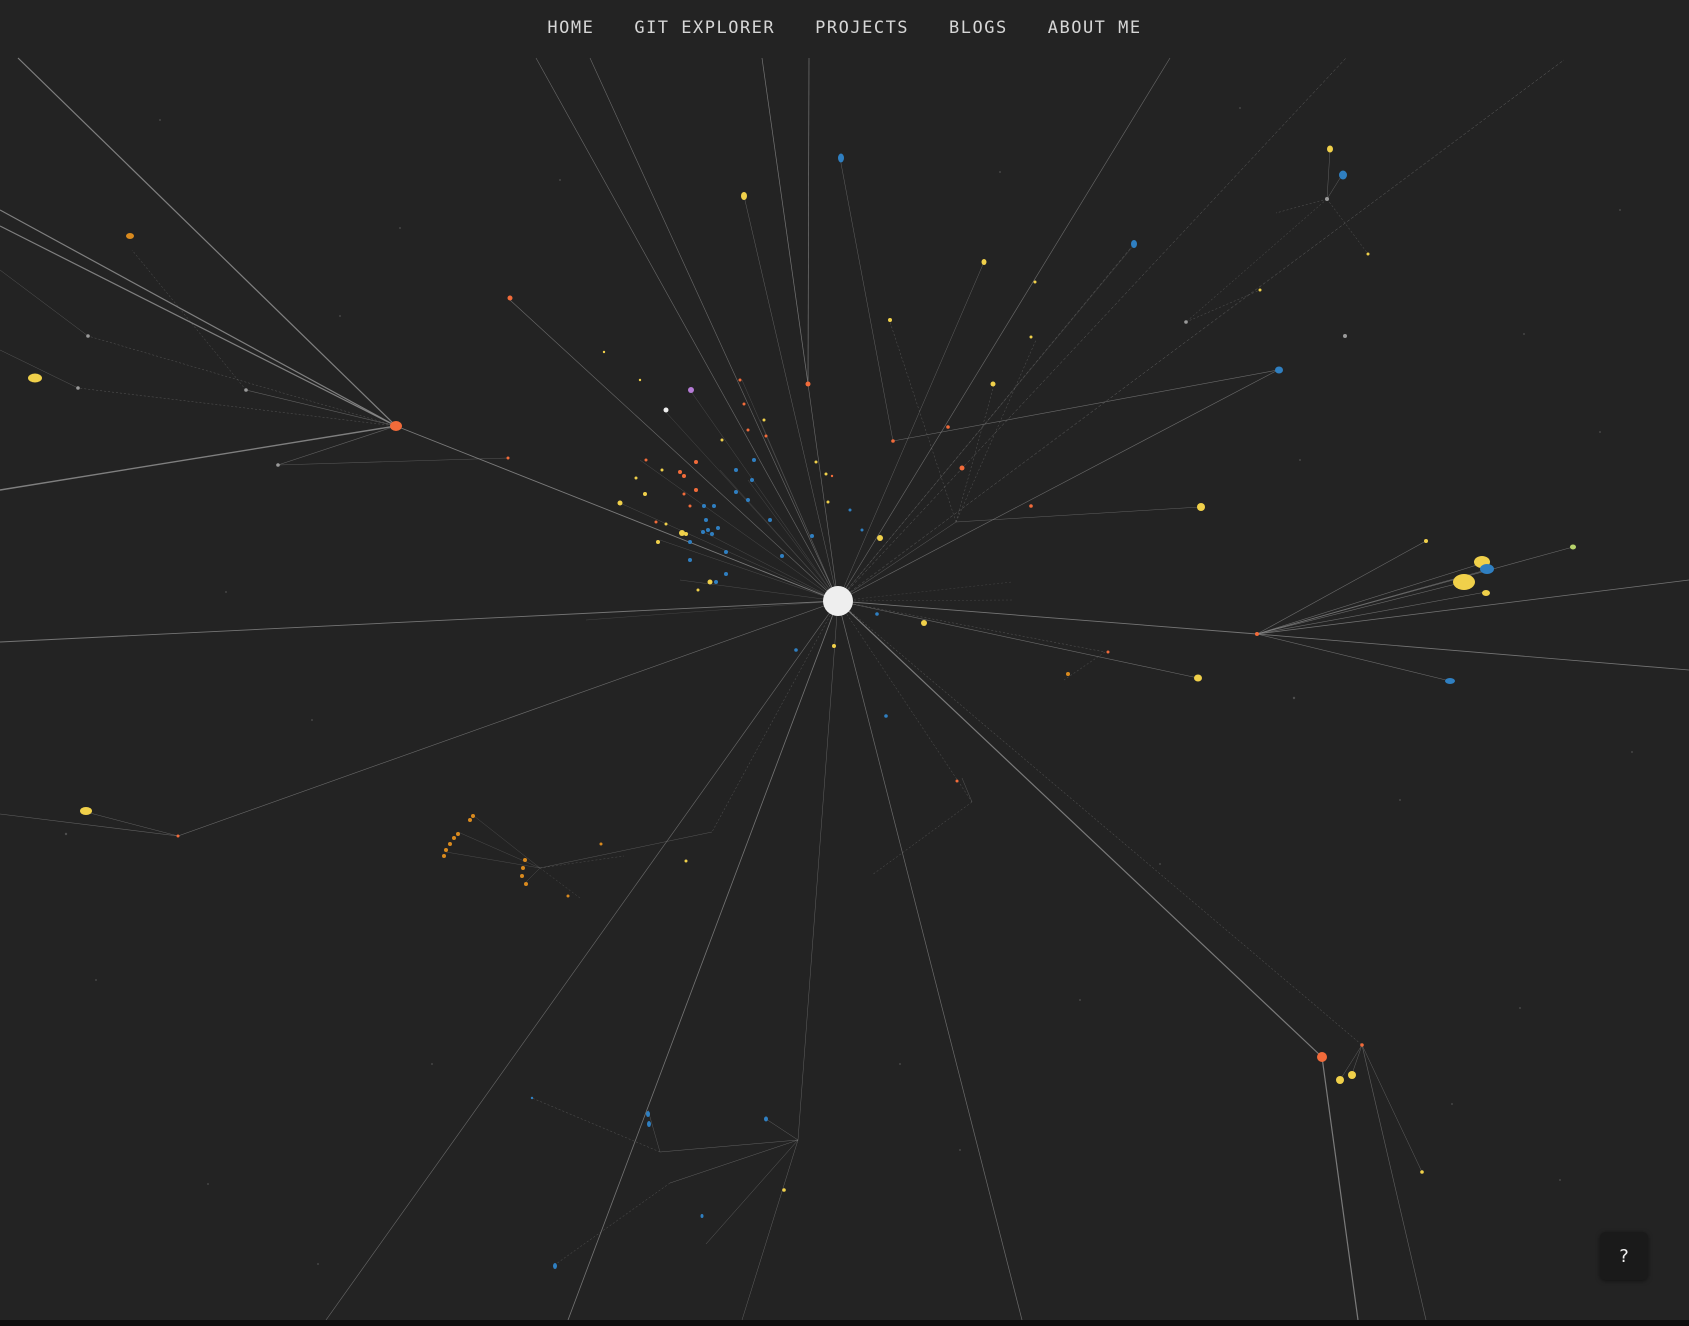 Image resolution: width=1689 pixels, height=1326 pixels. I want to click on nav-git-explorer-link: GIT EXPLORER, so click(704, 28).